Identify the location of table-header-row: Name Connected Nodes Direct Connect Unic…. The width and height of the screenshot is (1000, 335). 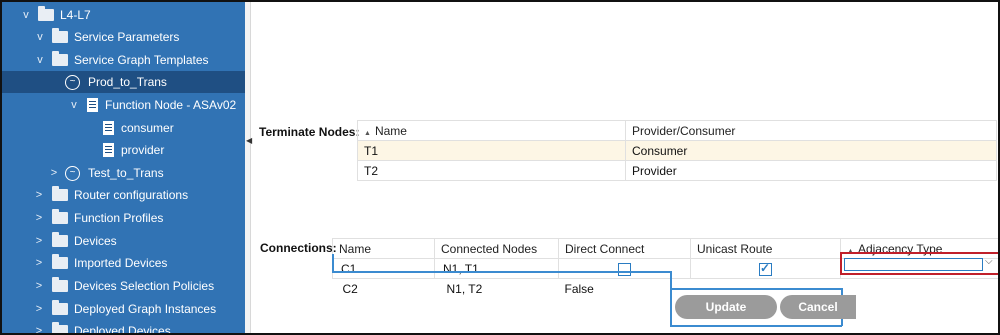
(665, 248).